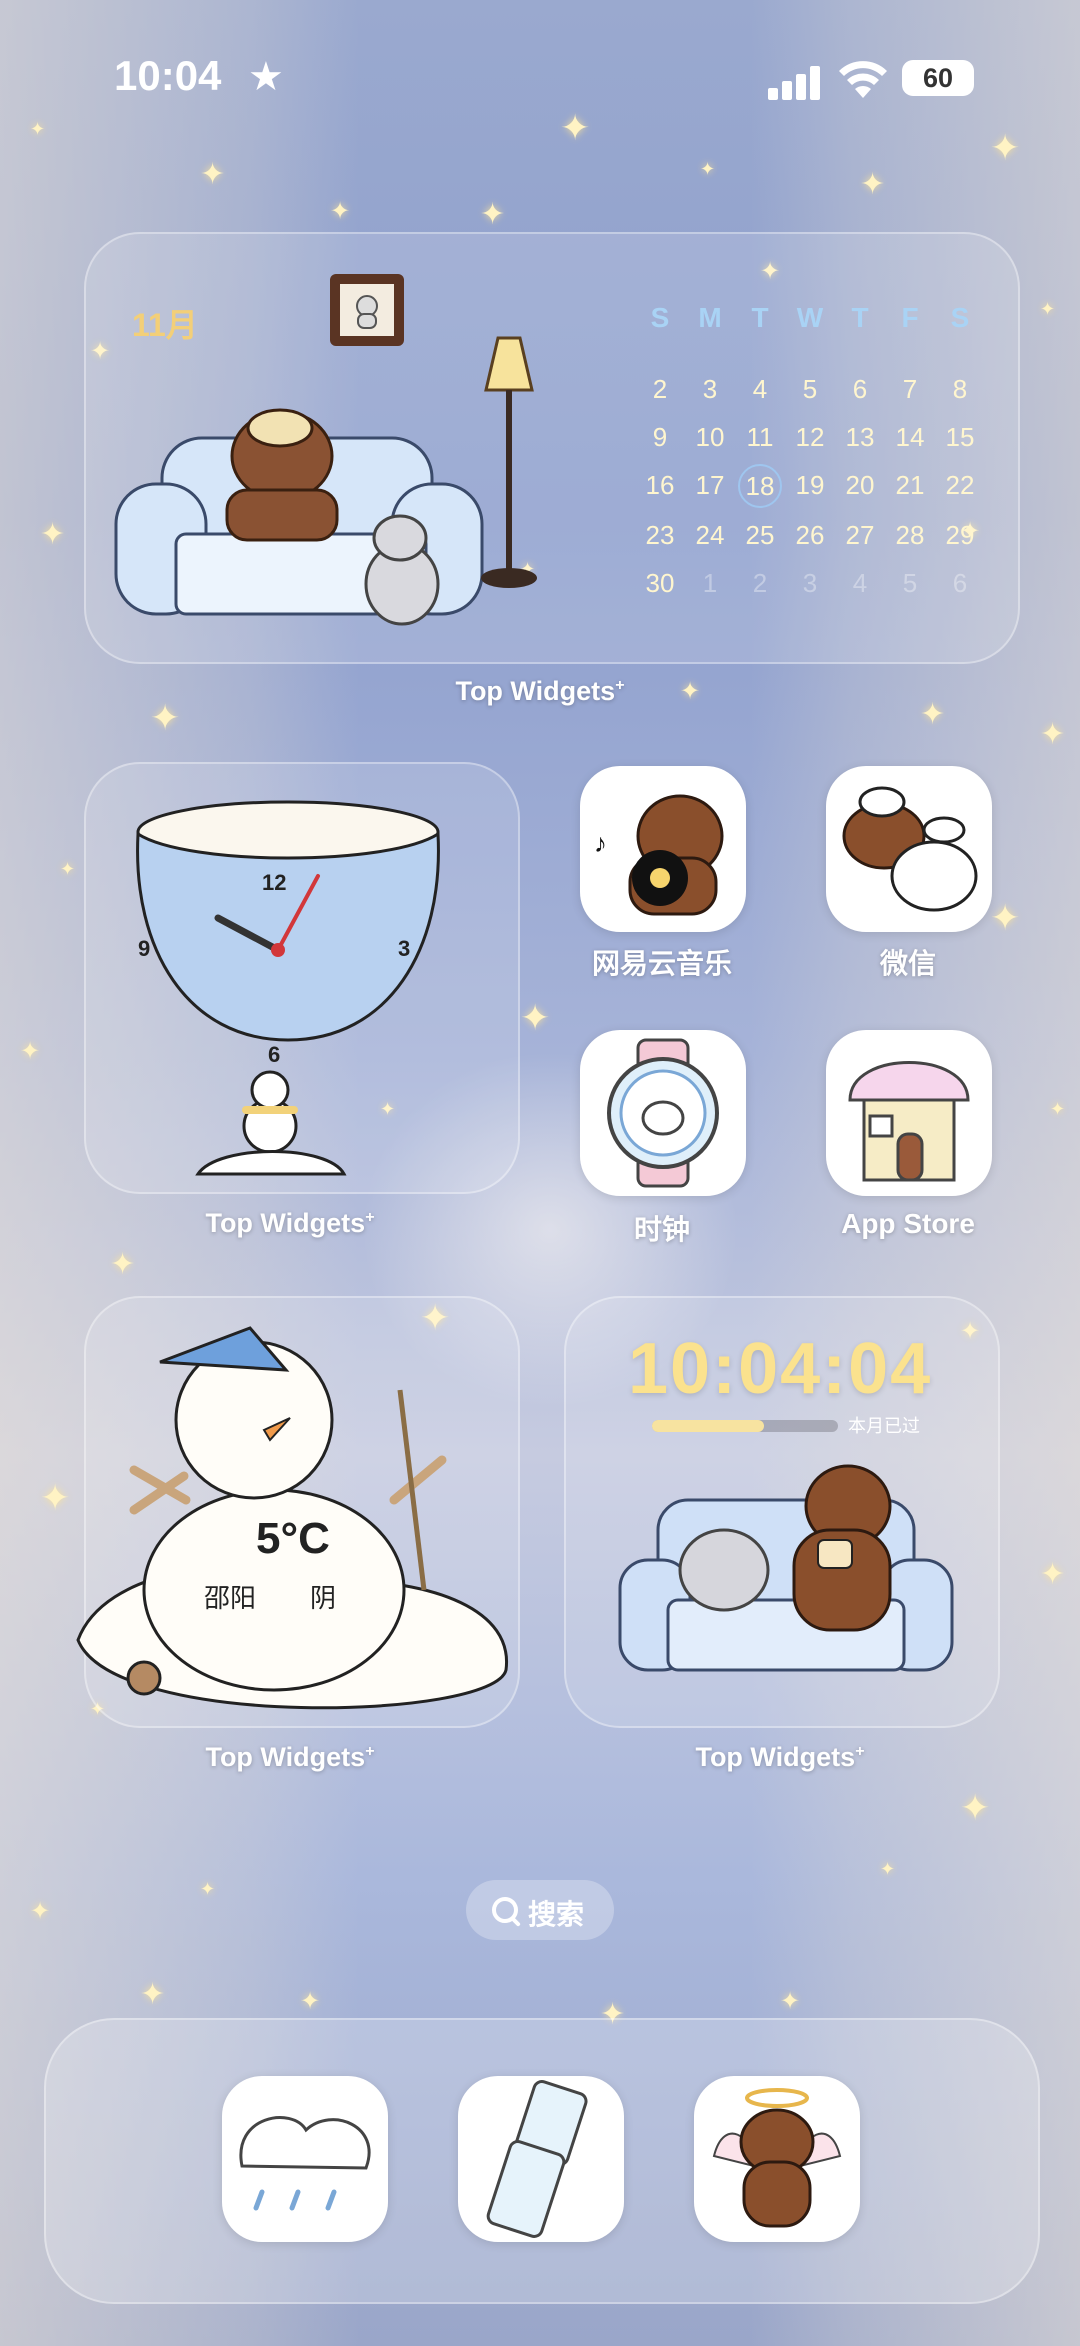 This screenshot has width=1080, height=2346. I want to click on weather-temperature: 5°C, so click(293, 1538).